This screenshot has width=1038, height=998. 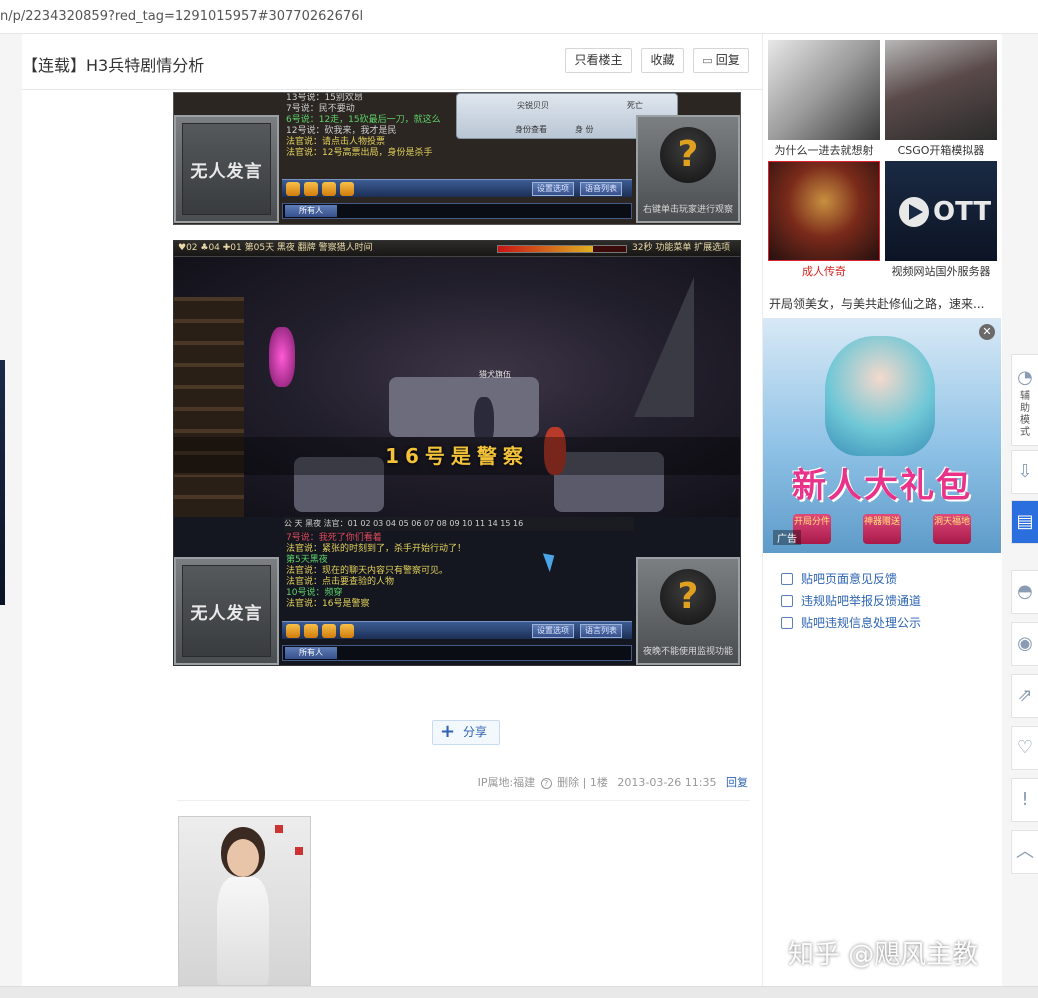 What do you see at coordinates (667, 782) in the screenshot?
I see `post-time: 2013-03-26 11:35` at bounding box center [667, 782].